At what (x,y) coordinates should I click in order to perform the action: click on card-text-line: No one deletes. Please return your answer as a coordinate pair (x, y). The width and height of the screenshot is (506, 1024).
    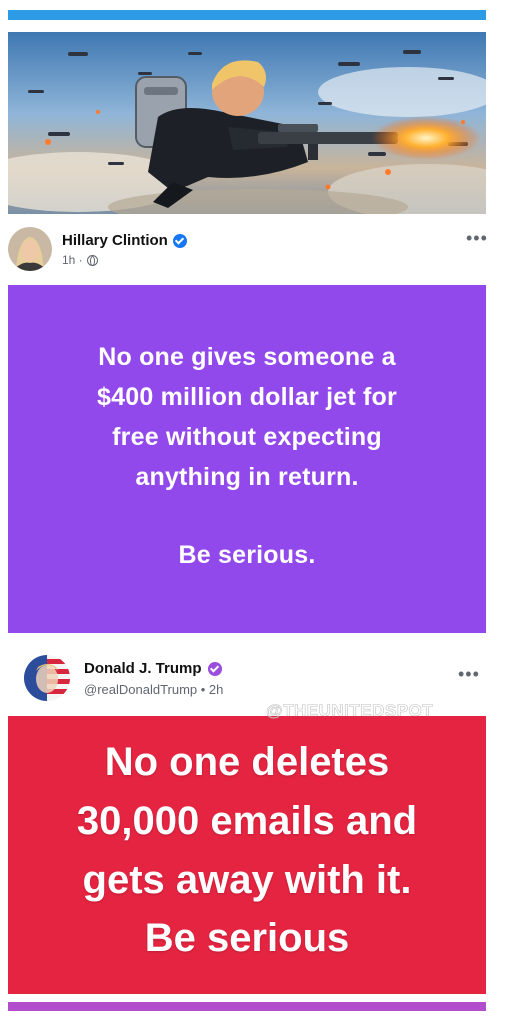
    Looking at the image, I should click on (247, 762).